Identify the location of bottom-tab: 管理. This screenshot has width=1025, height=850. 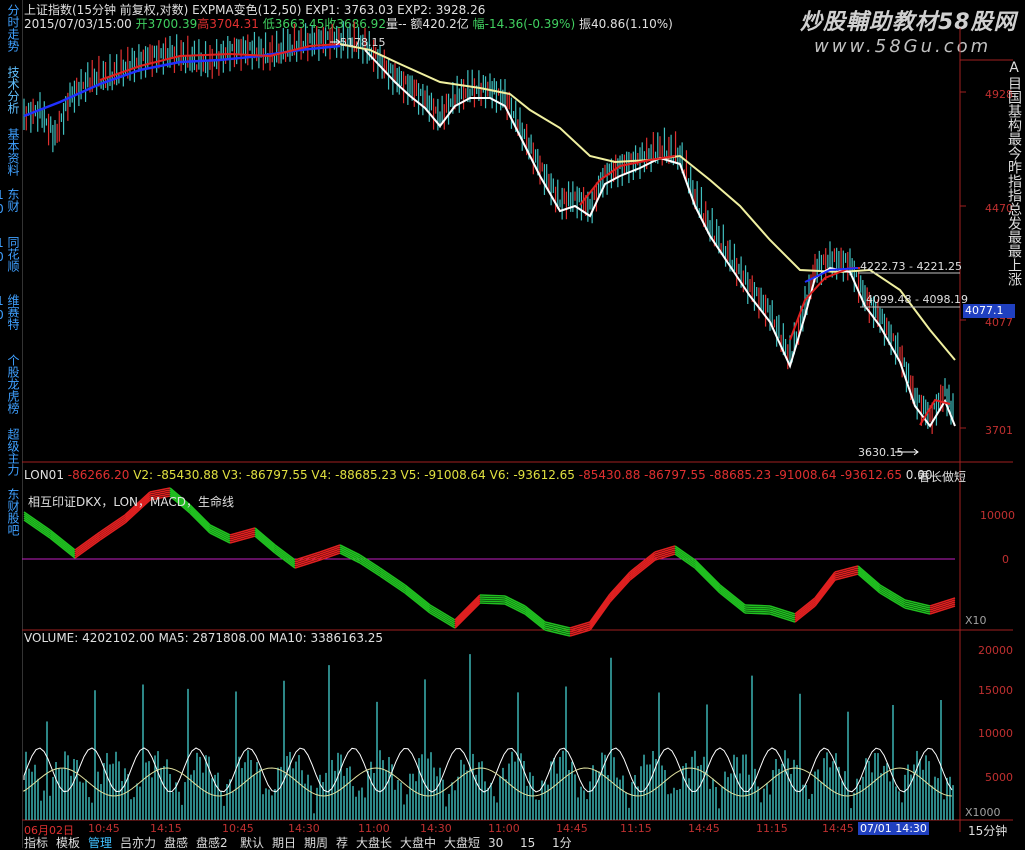
(100, 843).